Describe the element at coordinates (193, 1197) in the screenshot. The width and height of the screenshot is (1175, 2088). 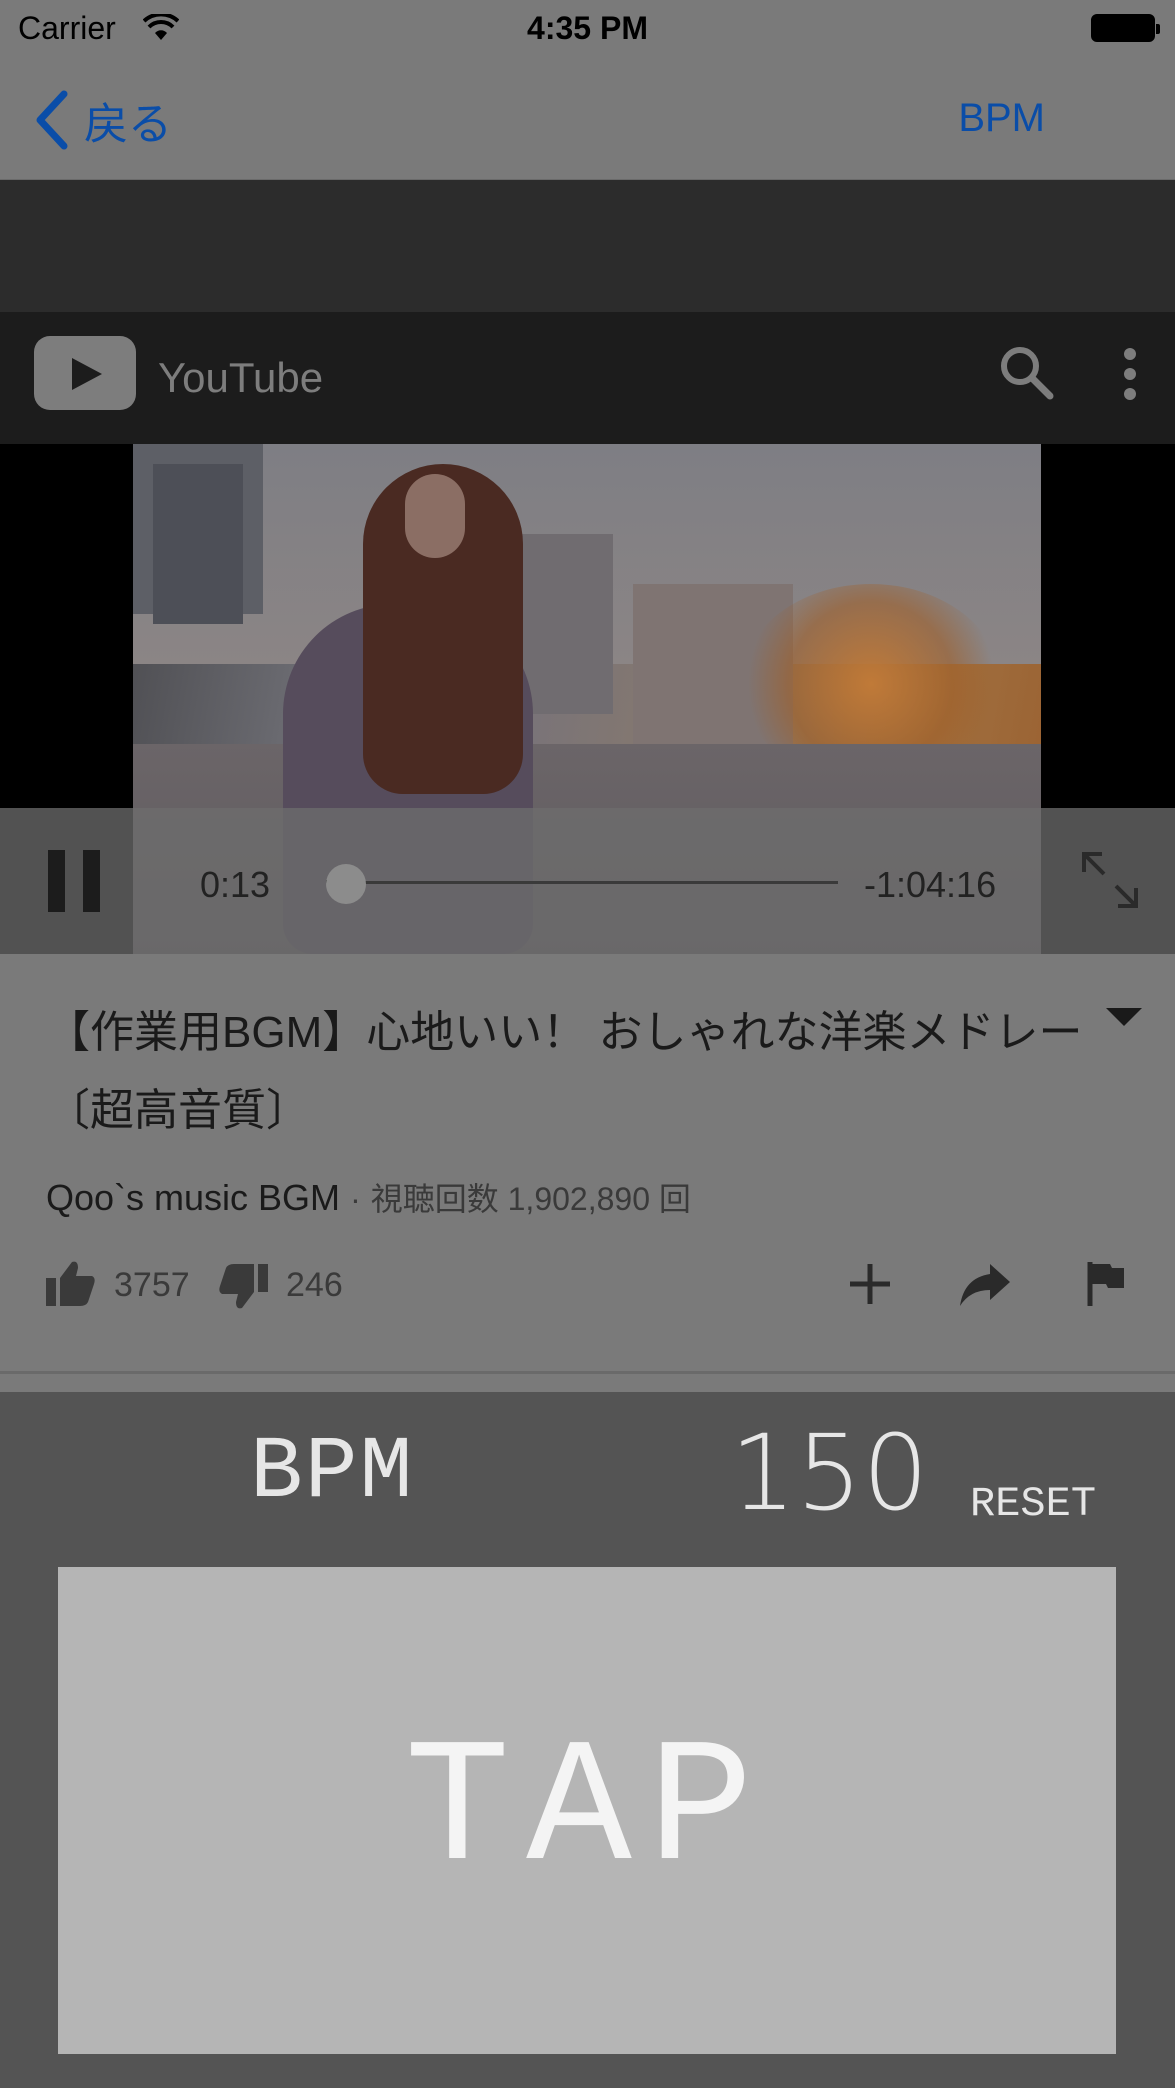
I see `channel-name: Qoo`s music BGM` at that location.